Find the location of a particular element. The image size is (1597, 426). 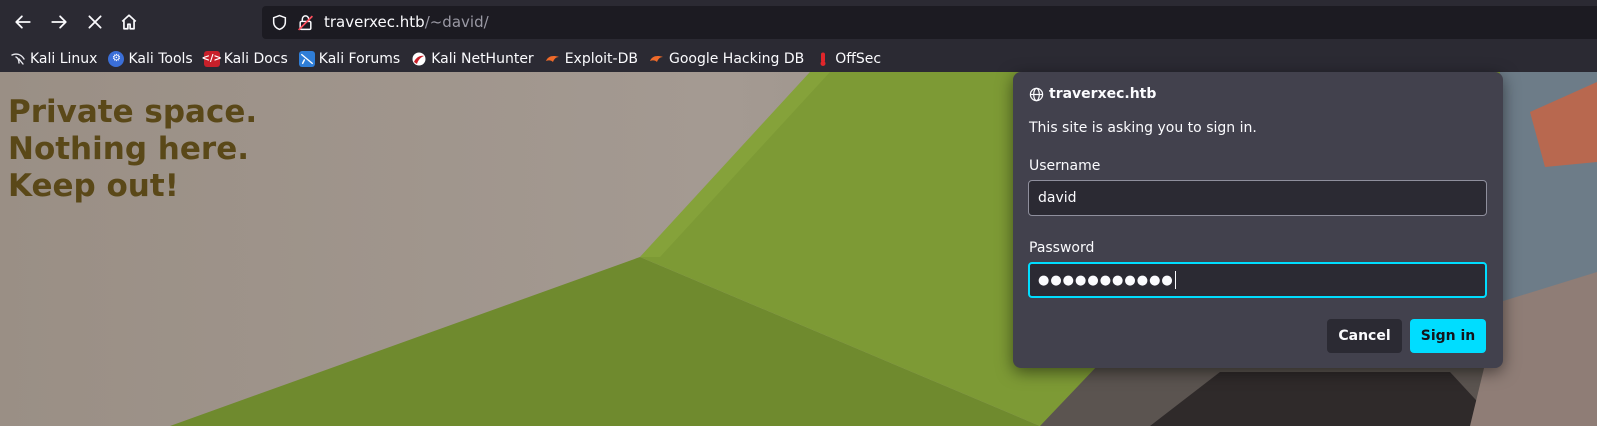

bookmark-label: Kali Docs is located at coordinates (255, 58).